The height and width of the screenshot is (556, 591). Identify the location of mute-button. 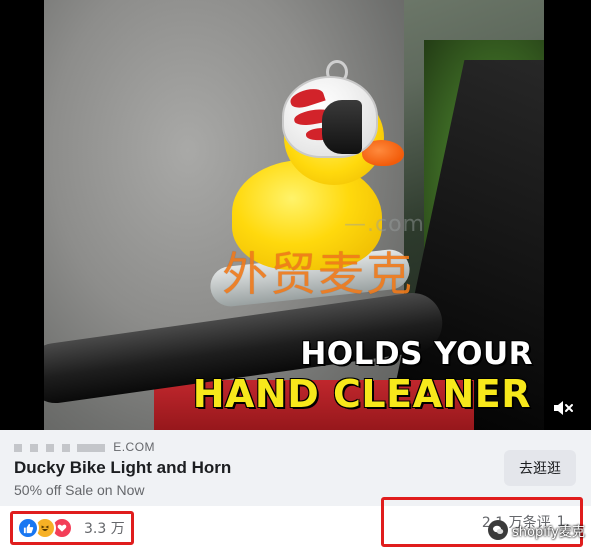
(563, 408).